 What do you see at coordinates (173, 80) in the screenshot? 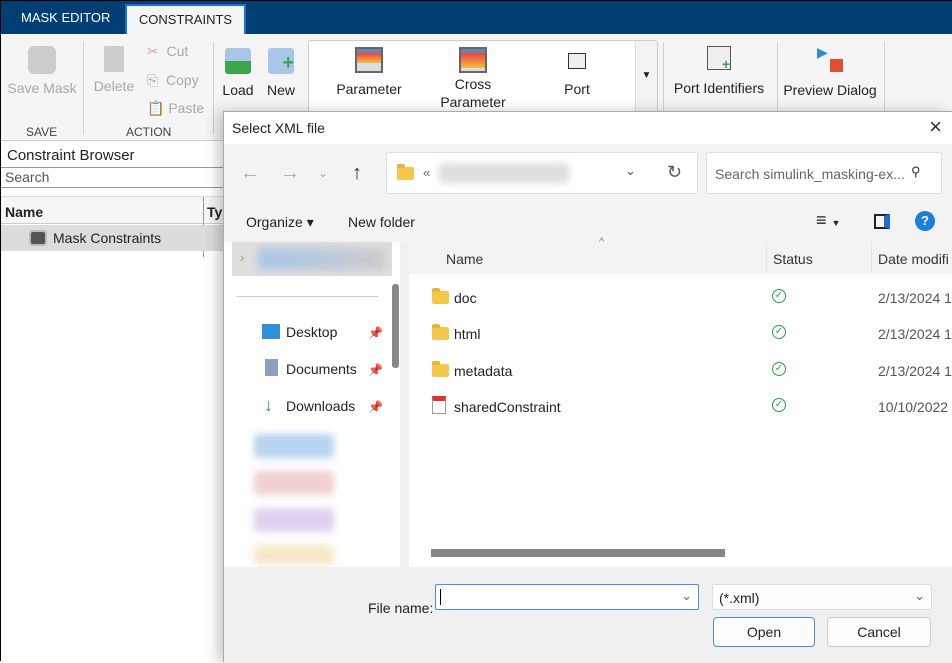
I see `copy-button: ⎘ Copy` at bounding box center [173, 80].